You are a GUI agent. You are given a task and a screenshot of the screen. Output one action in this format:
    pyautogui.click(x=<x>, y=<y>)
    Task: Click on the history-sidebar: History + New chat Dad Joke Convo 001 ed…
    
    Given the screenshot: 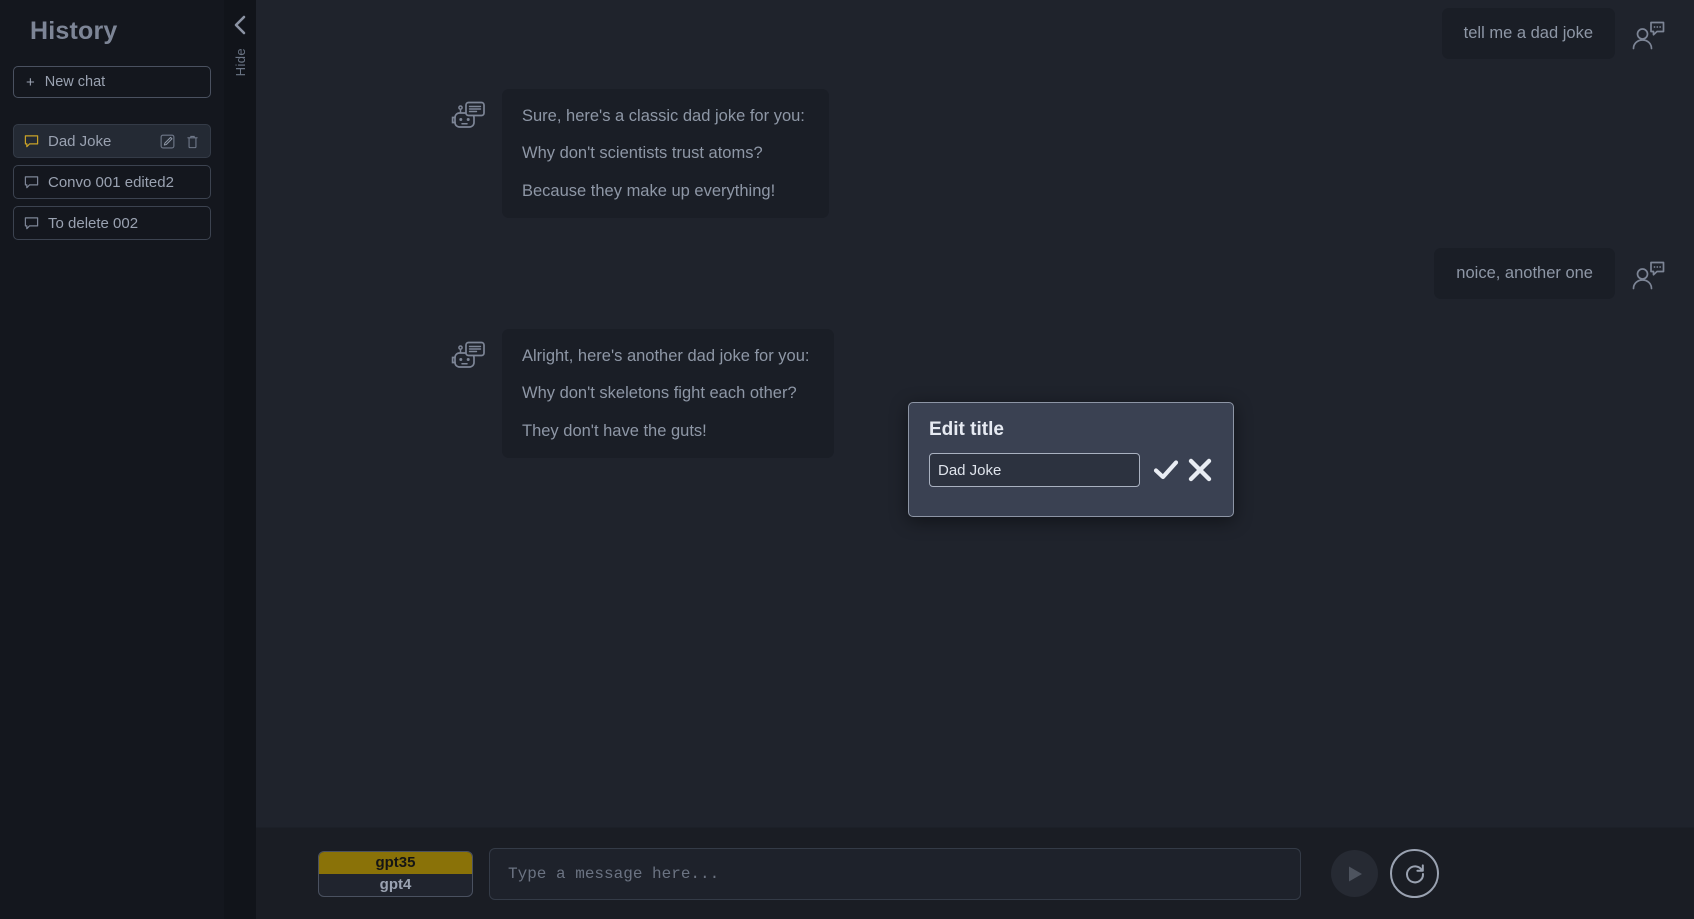 What is the action you would take?
    pyautogui.click(x=112, y=459)
    